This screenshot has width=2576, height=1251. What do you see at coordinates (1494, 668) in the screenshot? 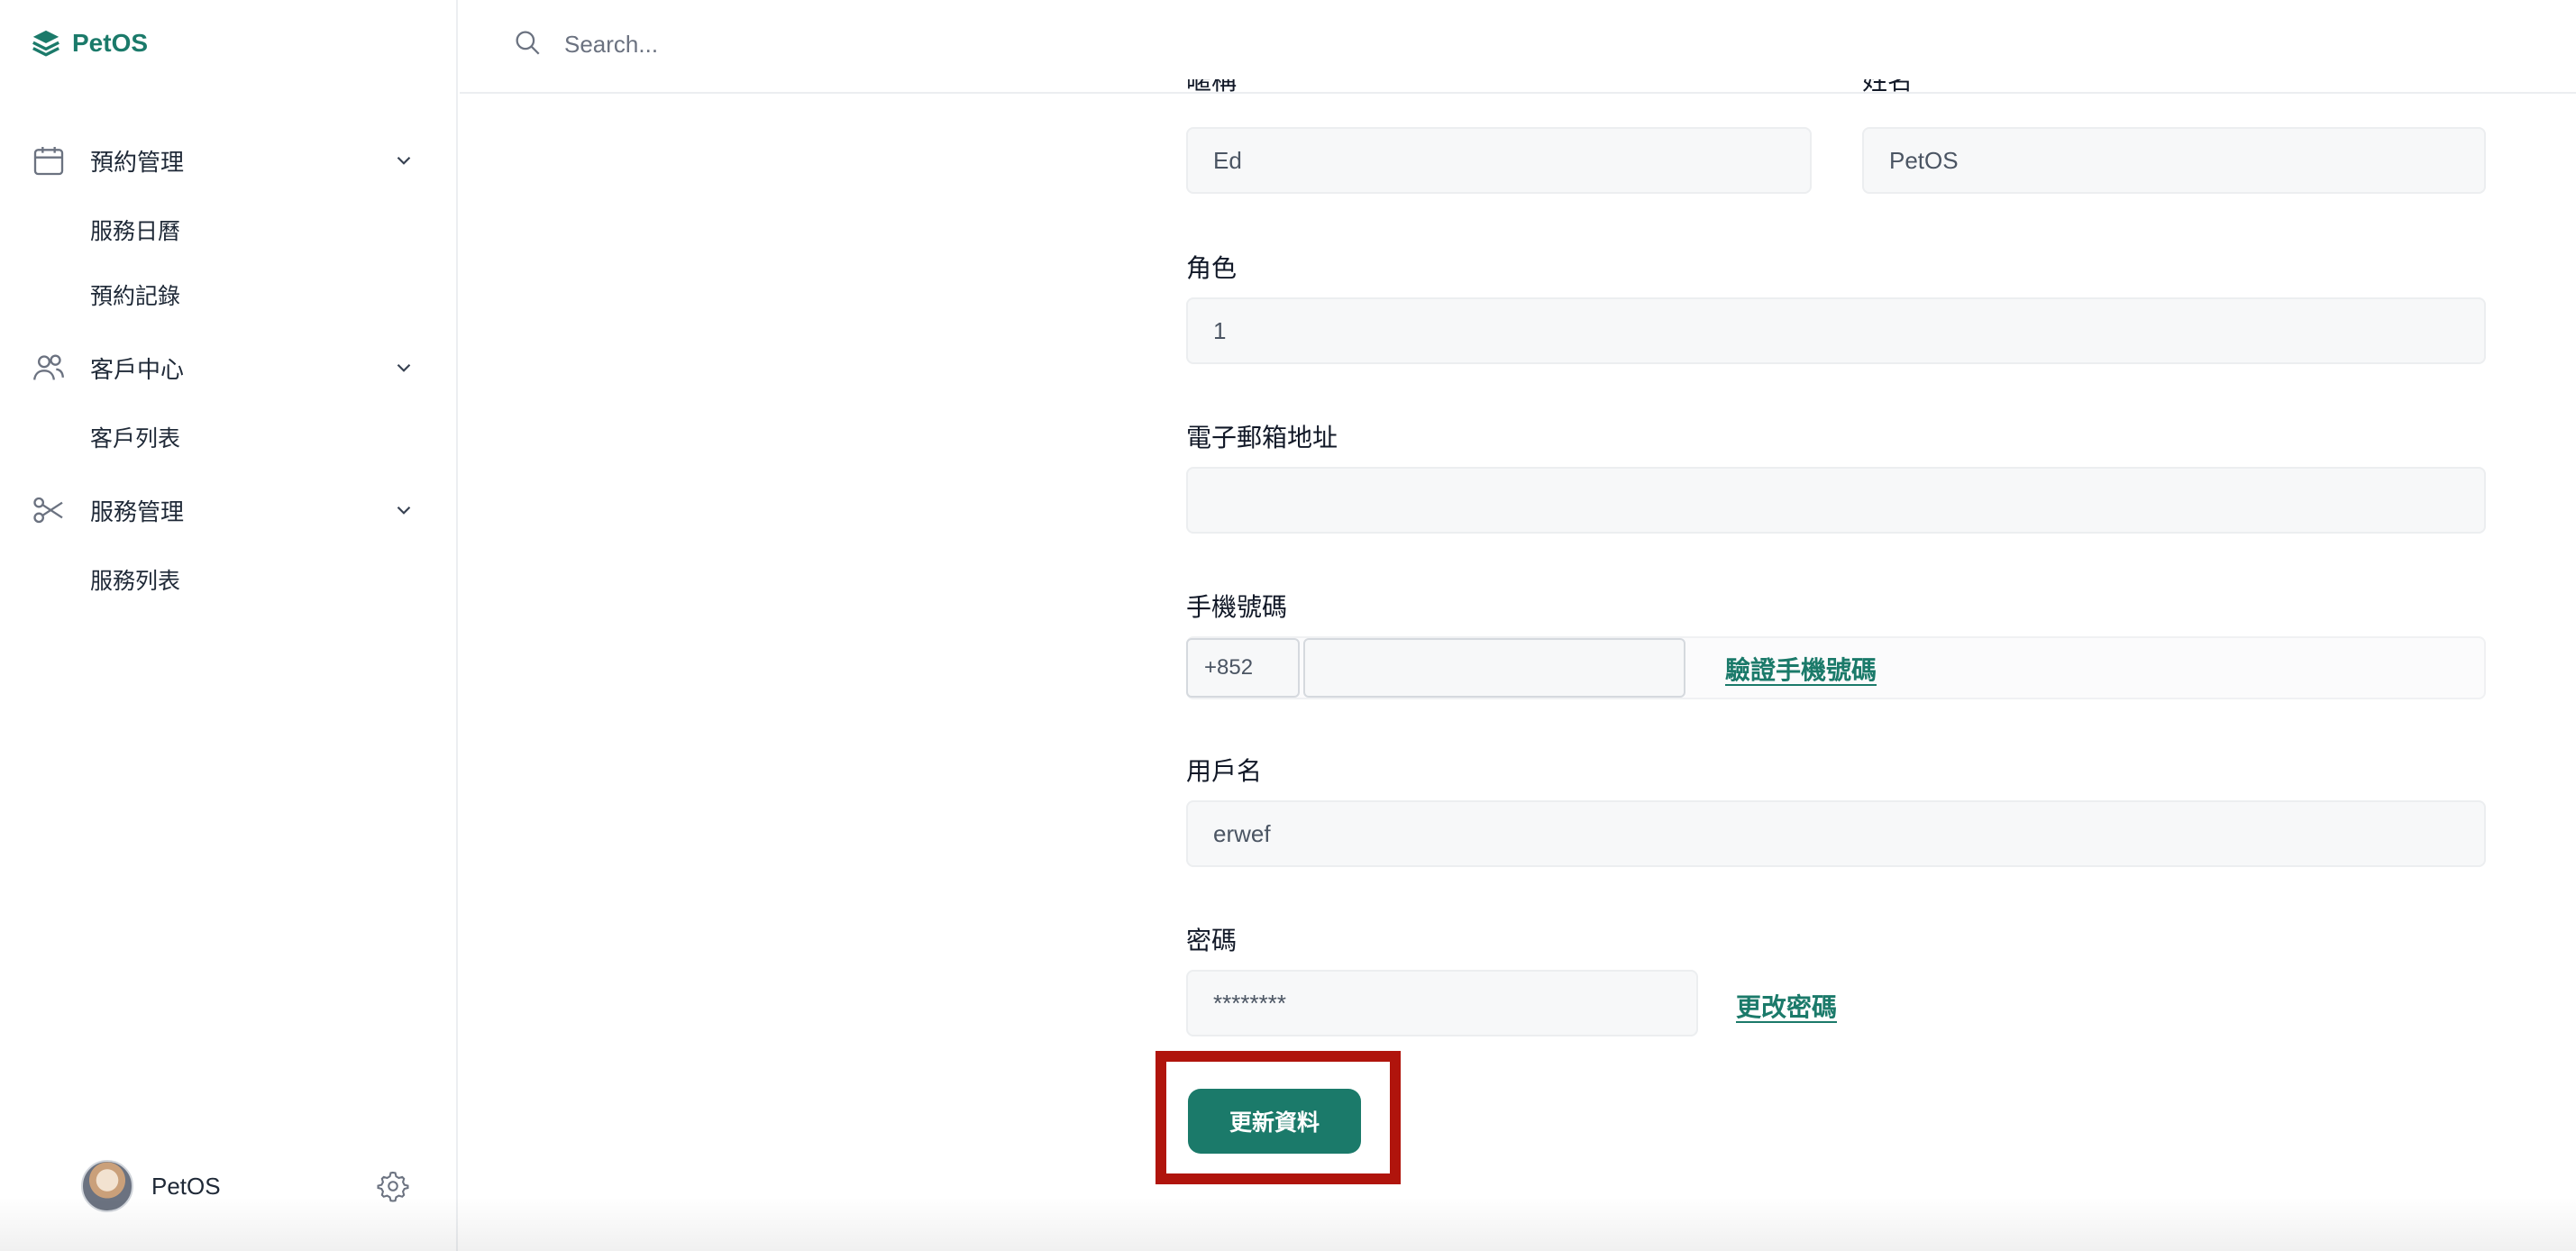
I see `phone-number-field` at bounding box center [1494, 668].